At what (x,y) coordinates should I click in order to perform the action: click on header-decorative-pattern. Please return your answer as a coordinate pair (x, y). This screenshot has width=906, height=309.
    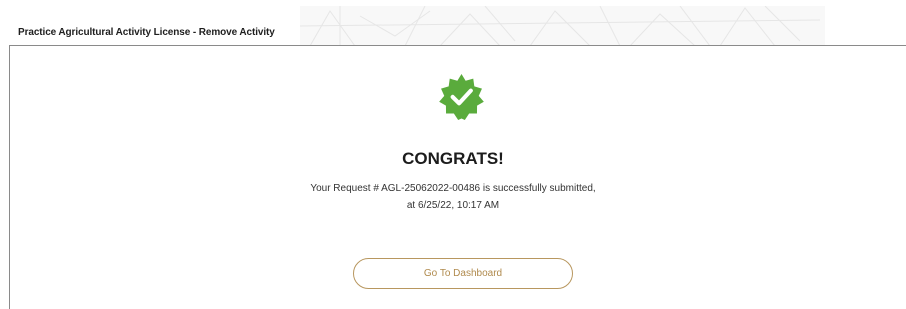
    Looking at the image, I should click on (562, 26).